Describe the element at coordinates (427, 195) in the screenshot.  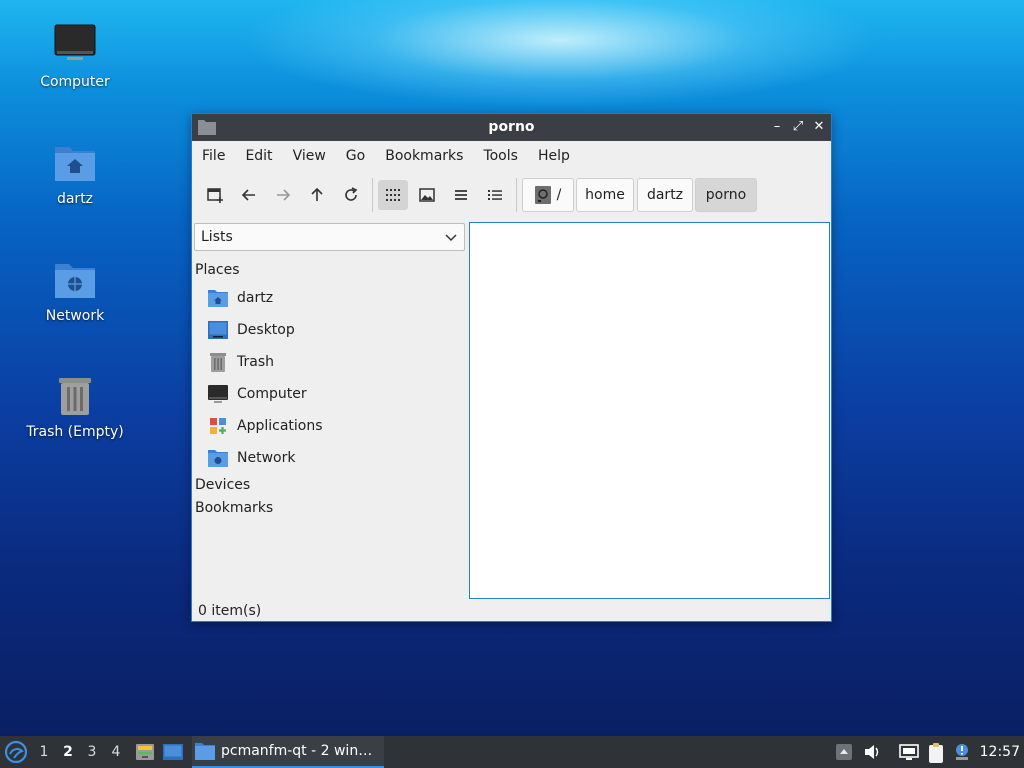
I see `thumbnail-view-button` at that location.